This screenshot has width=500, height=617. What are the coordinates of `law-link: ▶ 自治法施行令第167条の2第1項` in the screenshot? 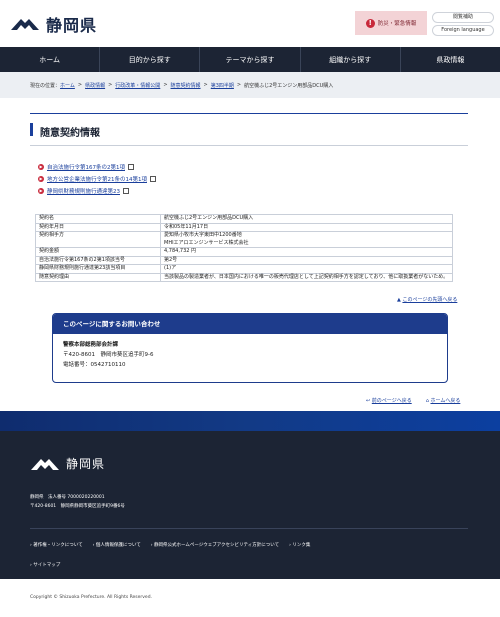 It's located at (86, 167).